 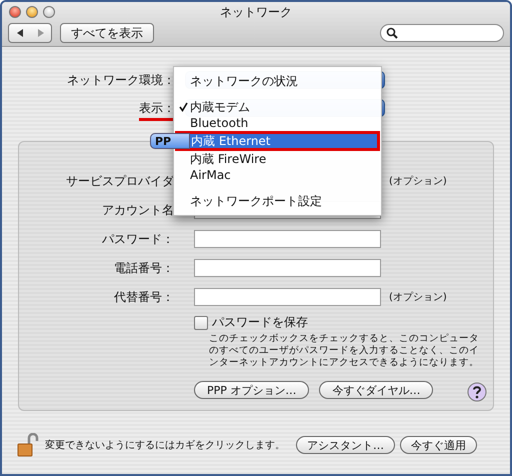 I want to click on field-label: パスワード：, so click(x=137, y=239).